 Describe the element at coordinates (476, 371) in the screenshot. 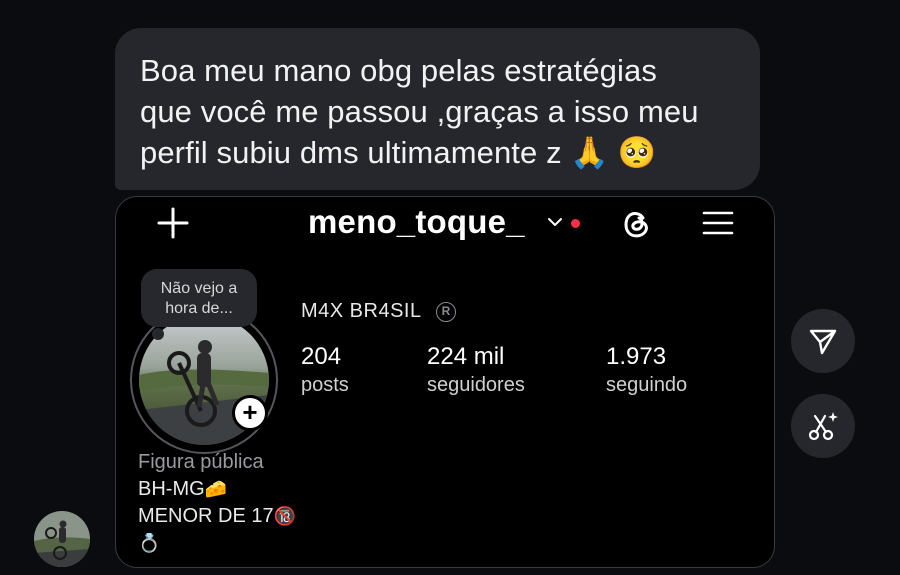

I see `stat-followers: 224 mil seguidores` at that location.